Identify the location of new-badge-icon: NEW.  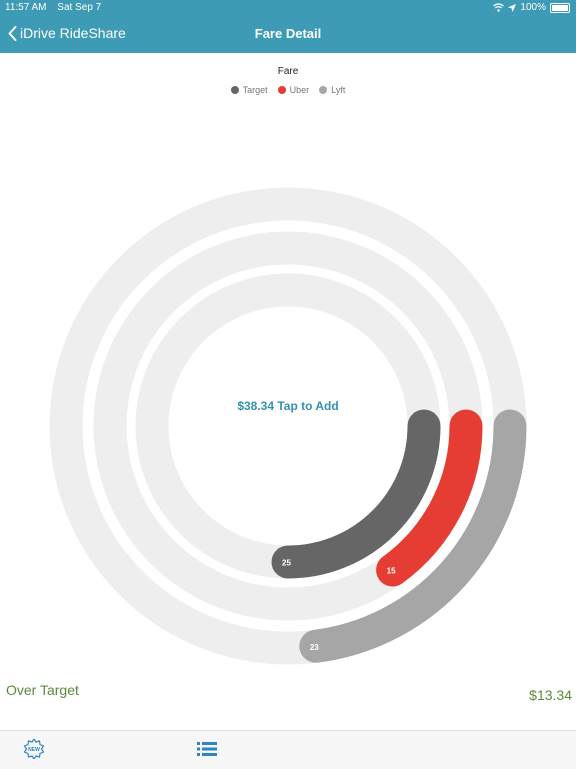
(34, 749).